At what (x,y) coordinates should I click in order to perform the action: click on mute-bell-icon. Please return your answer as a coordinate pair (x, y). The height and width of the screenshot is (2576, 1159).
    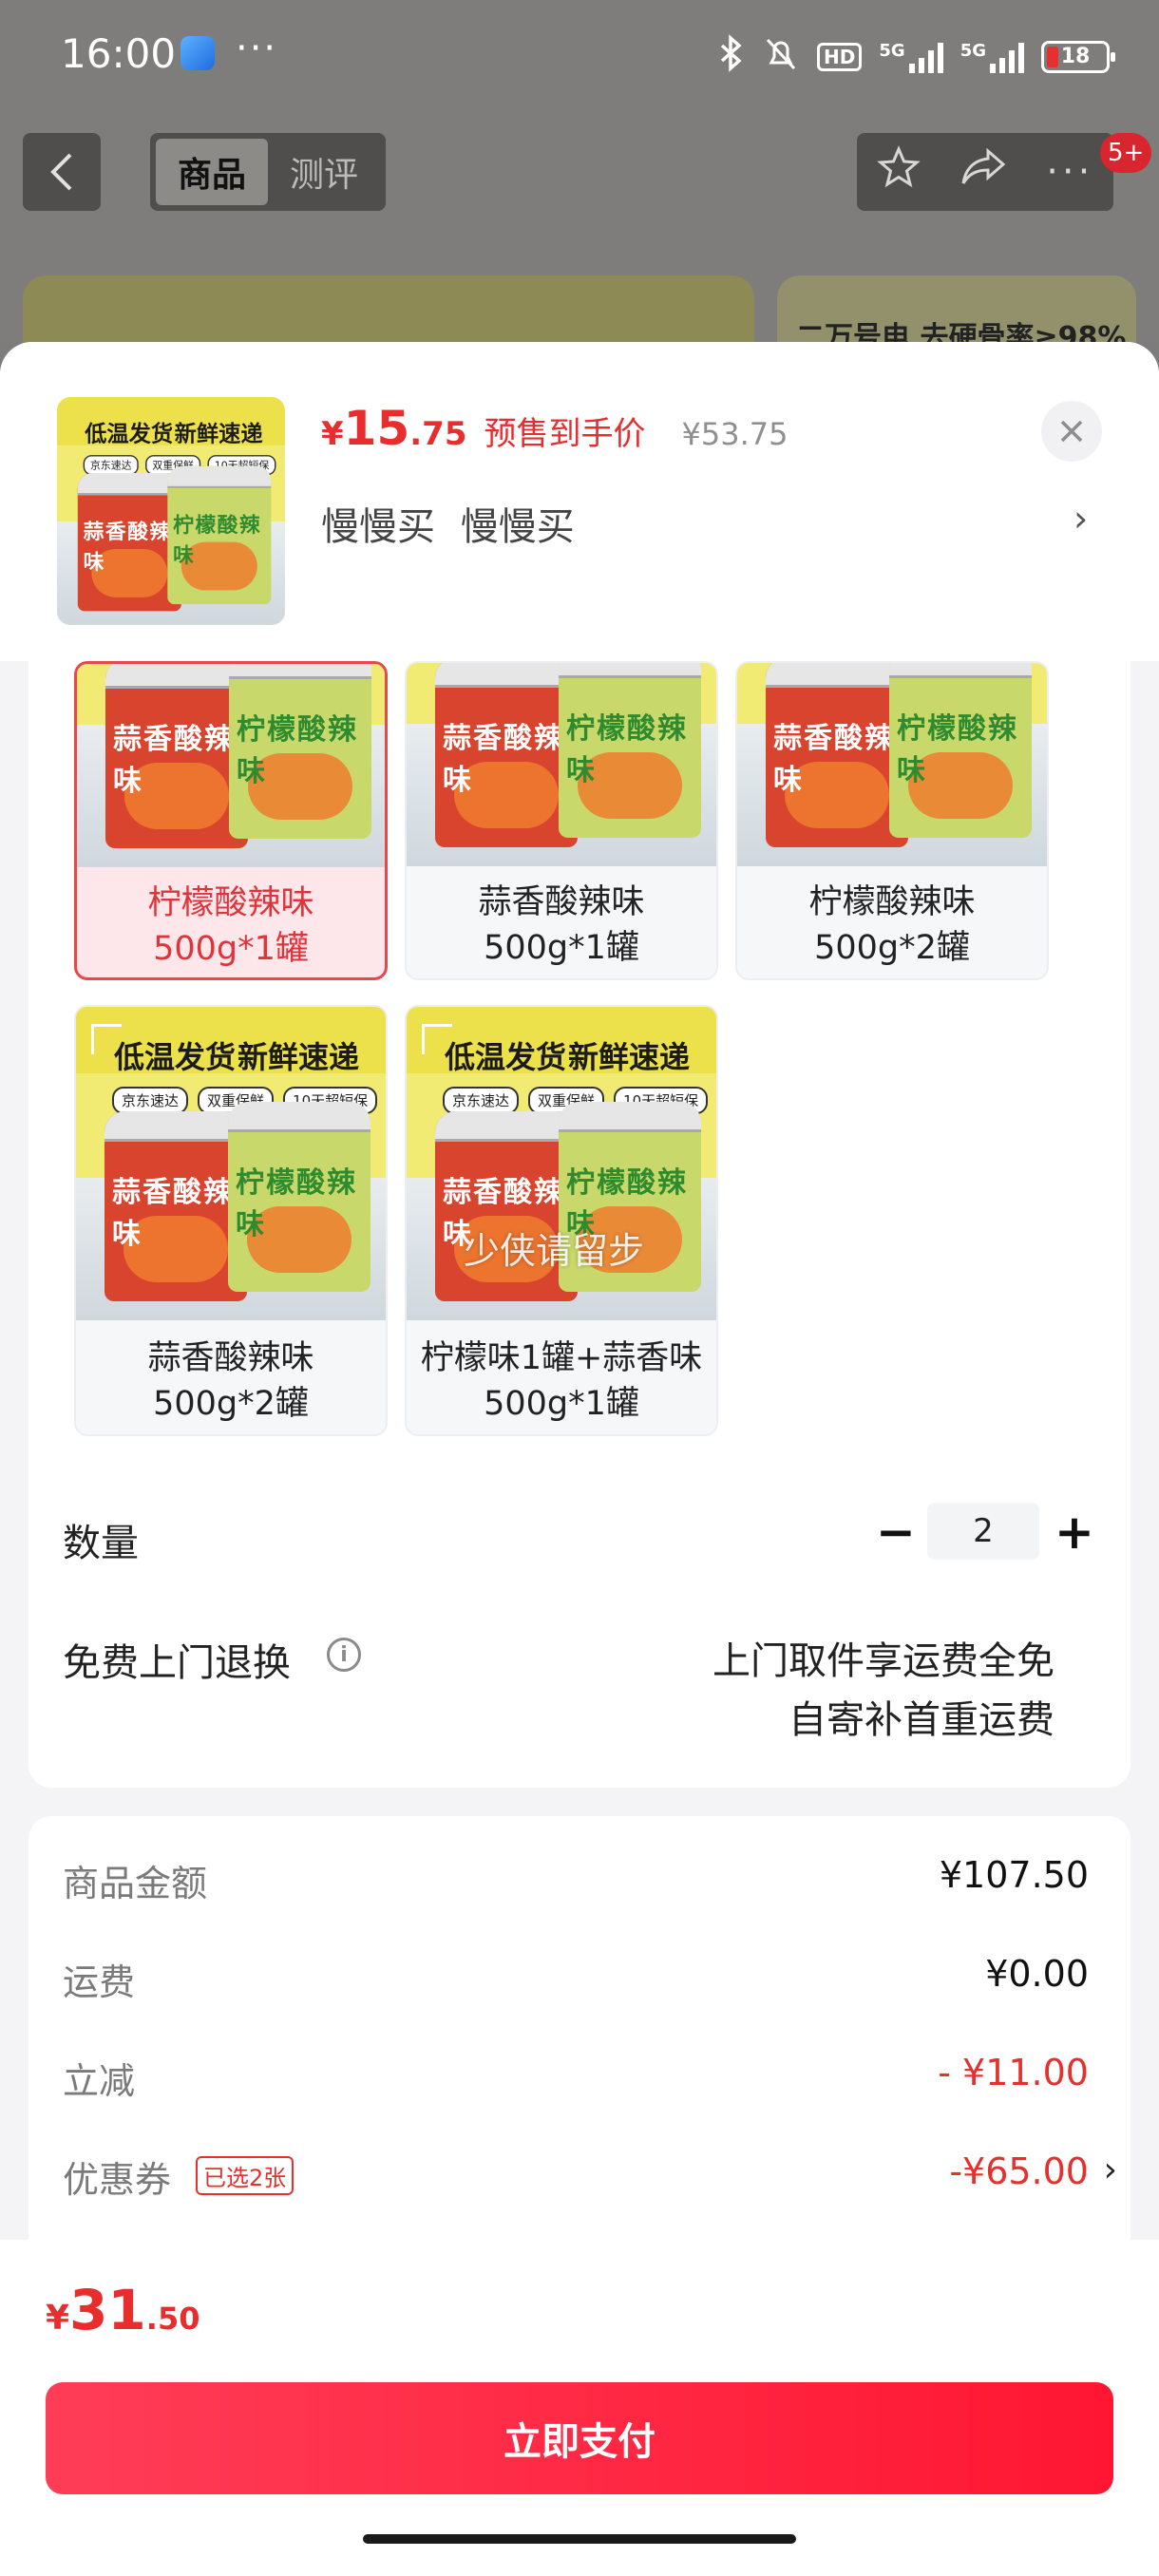
    Looking at the image, I should click on (781, 56).